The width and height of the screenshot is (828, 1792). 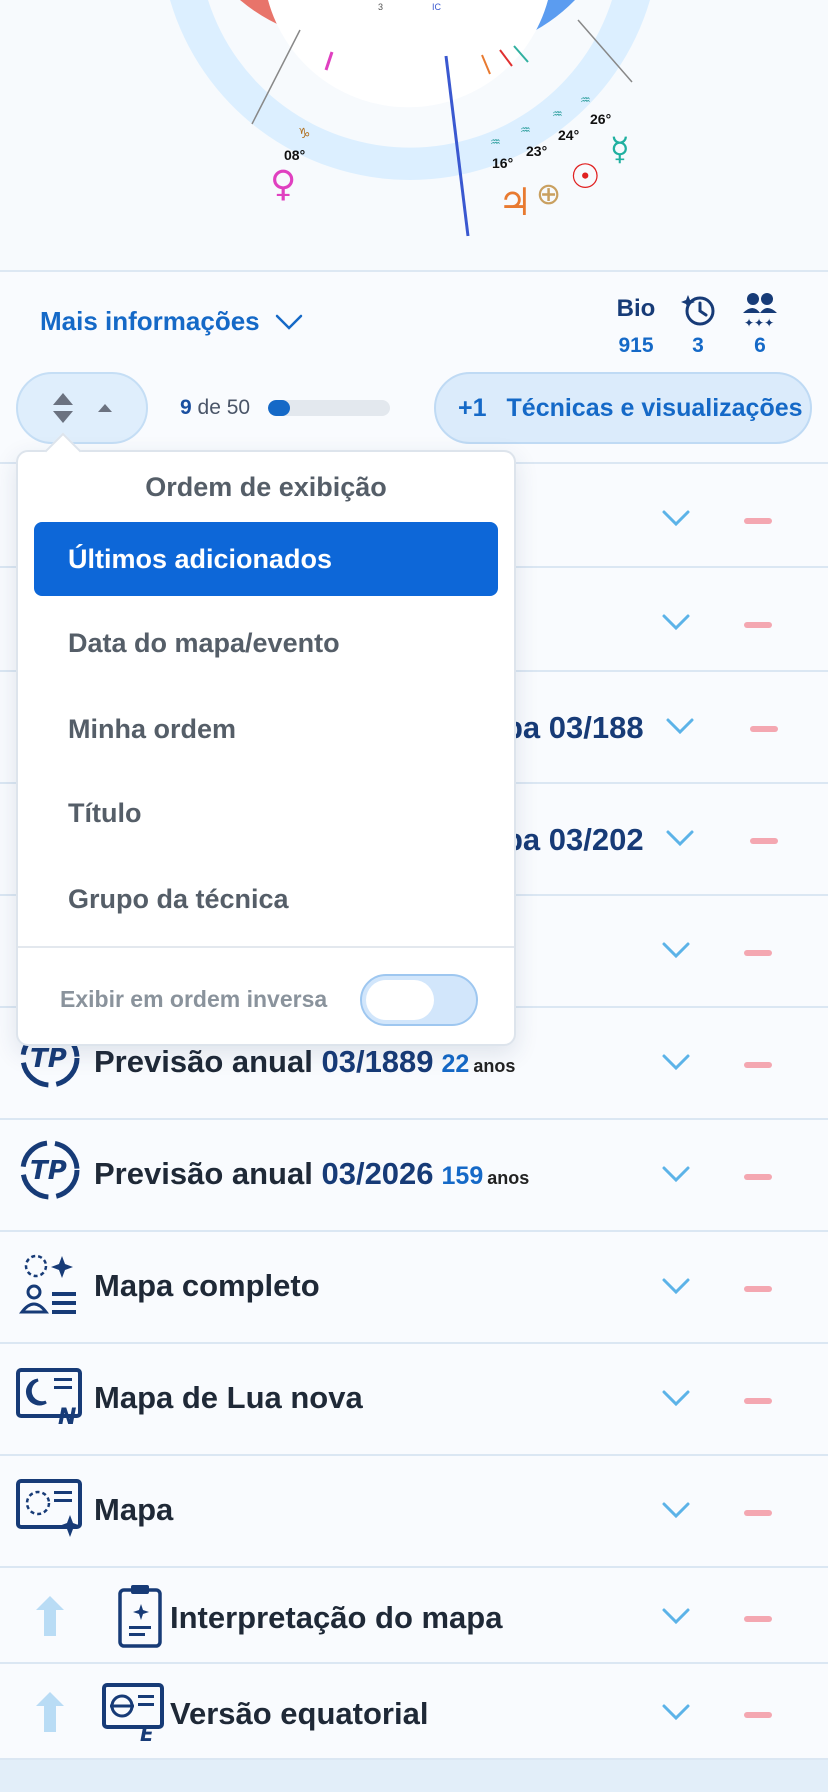 What do you see at coordinates (312, 1173) in the screenshot?
I see `list-item-title: Previsão anual 03/2026 159 anos` at bounding box center [312, 1173].